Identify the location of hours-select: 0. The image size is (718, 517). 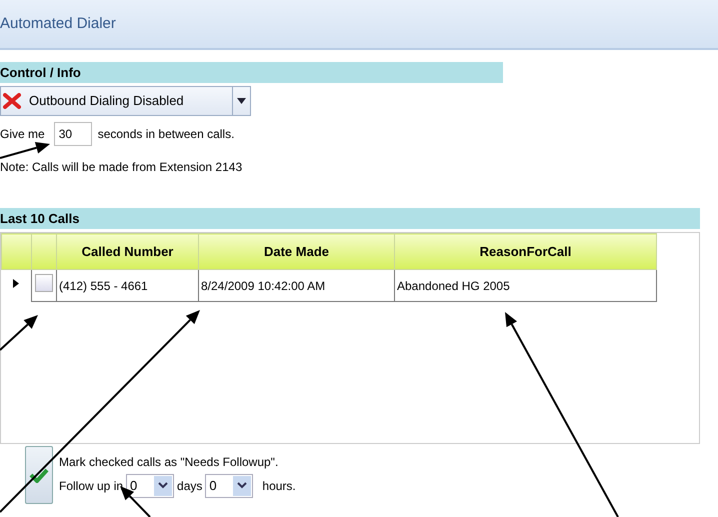
(229, 486).